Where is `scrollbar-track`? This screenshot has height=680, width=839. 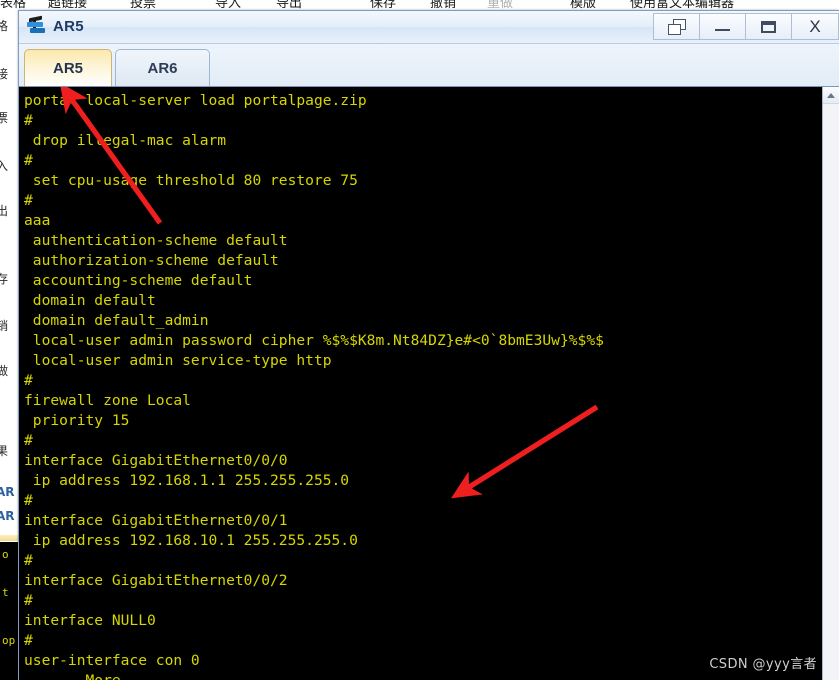 scrollbar-track is located at coordinates (831, 392).